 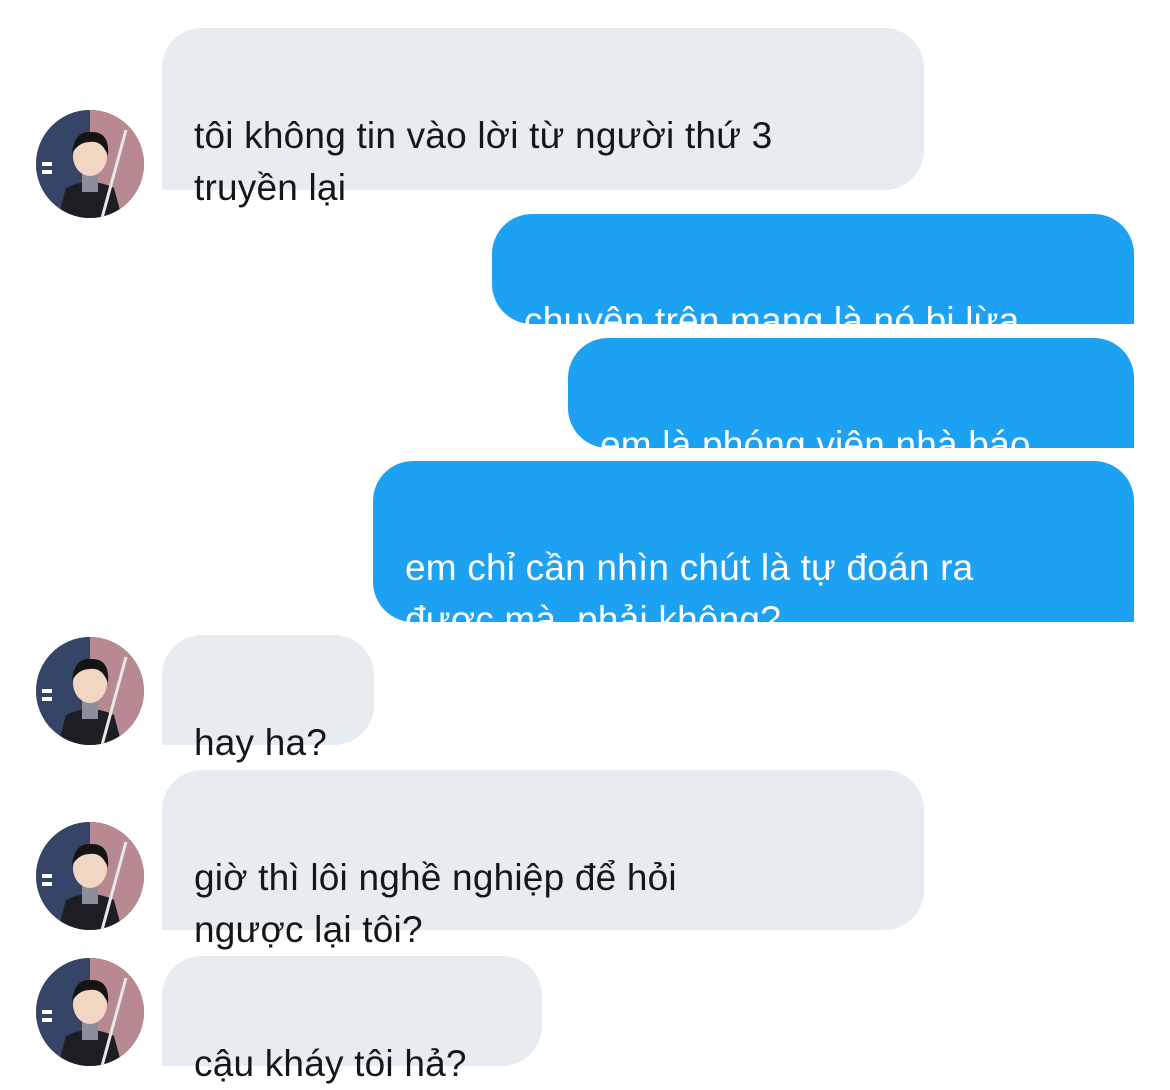 I want to click on message-bubble-incoming: cậu kháy tôi hả?, so click(x=352, y=1020).